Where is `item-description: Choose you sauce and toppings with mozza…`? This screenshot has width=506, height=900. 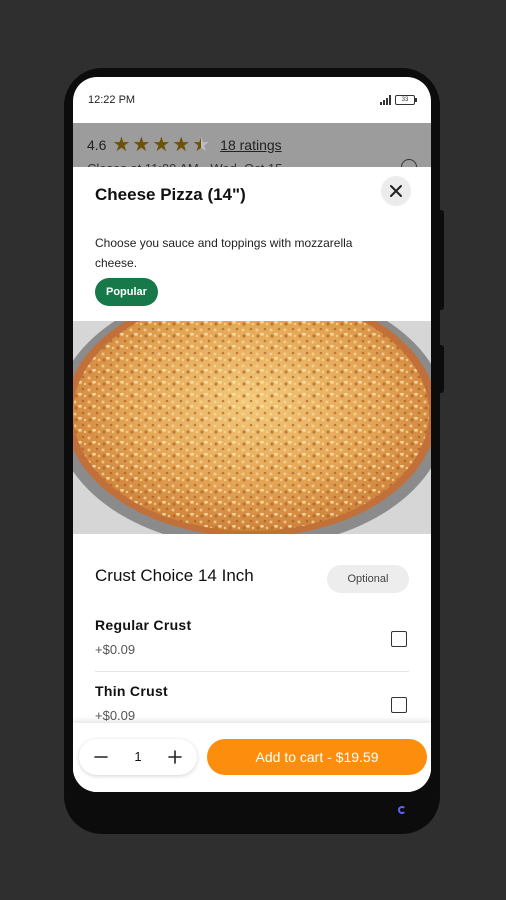 item-description: Choose you sauce and toppings with mozza… is located at coordinates (224, 253).